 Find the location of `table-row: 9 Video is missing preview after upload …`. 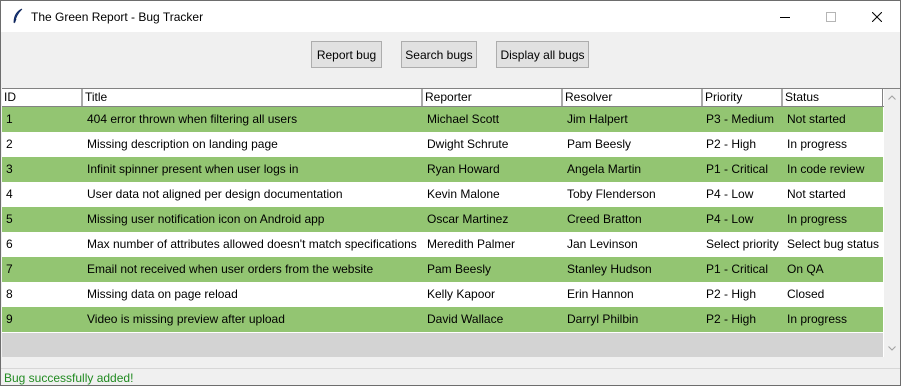

table-row: 9 Video is missing preview after upload … is located at coordinates (442, 319).